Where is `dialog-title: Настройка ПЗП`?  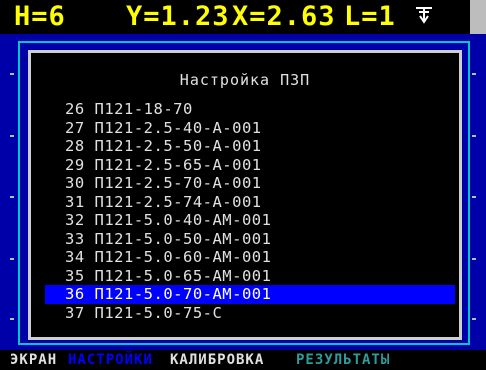 dialog-title: Настройка ПЗП is located at coordinates (245, 80).